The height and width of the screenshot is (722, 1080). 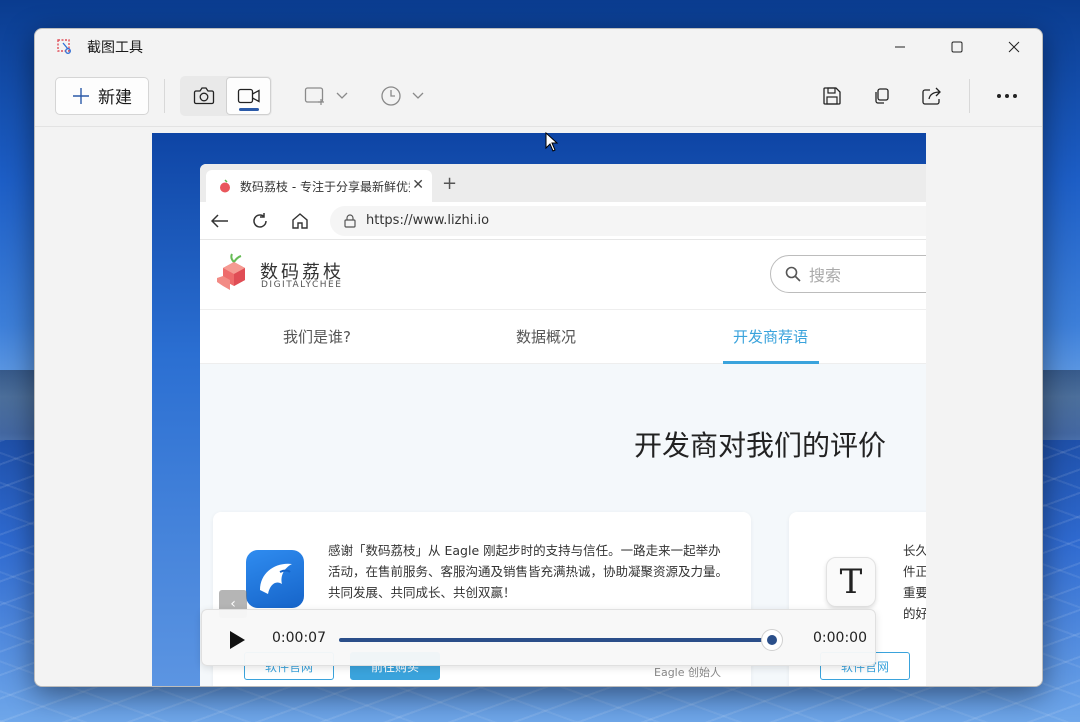 I want to click on lychee-favicon-icon, so click(x=225, y=186).